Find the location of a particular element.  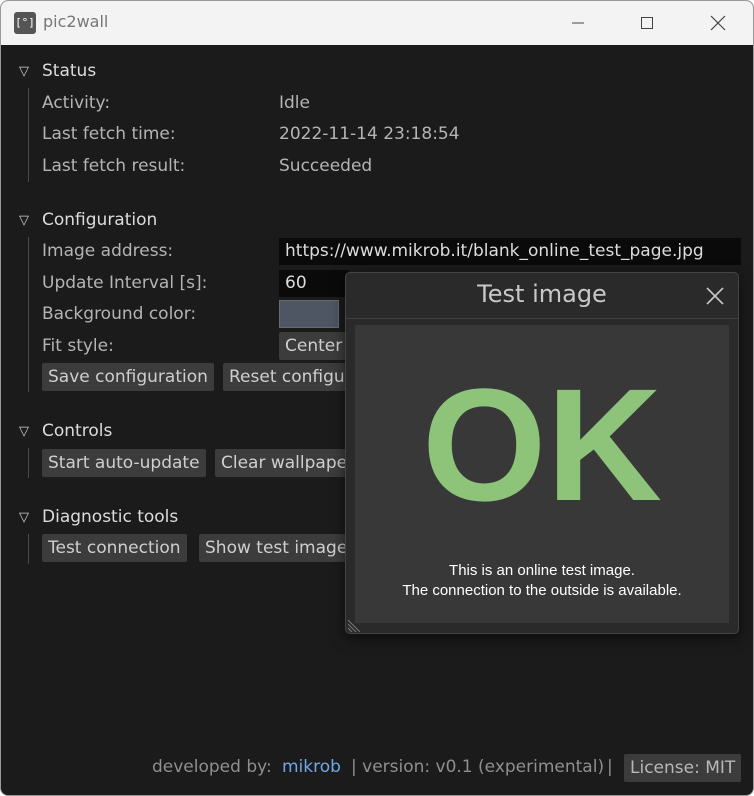

controls-header-label: Controls is located at coordinates (77, 431).